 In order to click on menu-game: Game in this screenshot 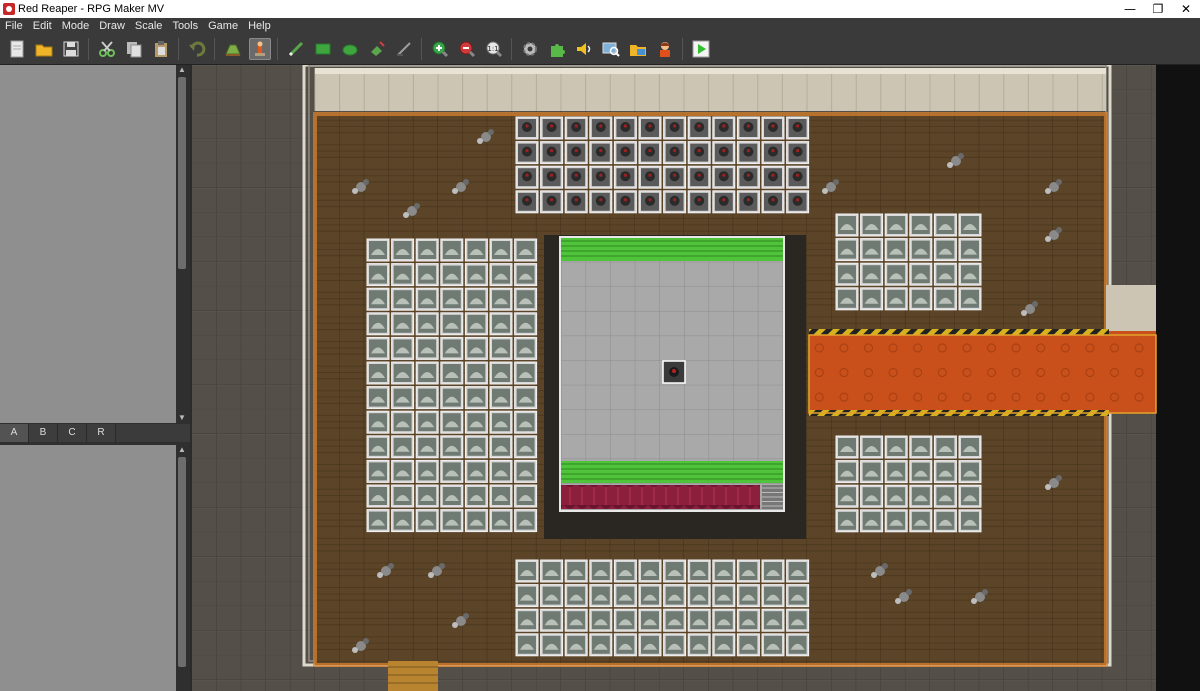, I will do `click(223, 26)`.